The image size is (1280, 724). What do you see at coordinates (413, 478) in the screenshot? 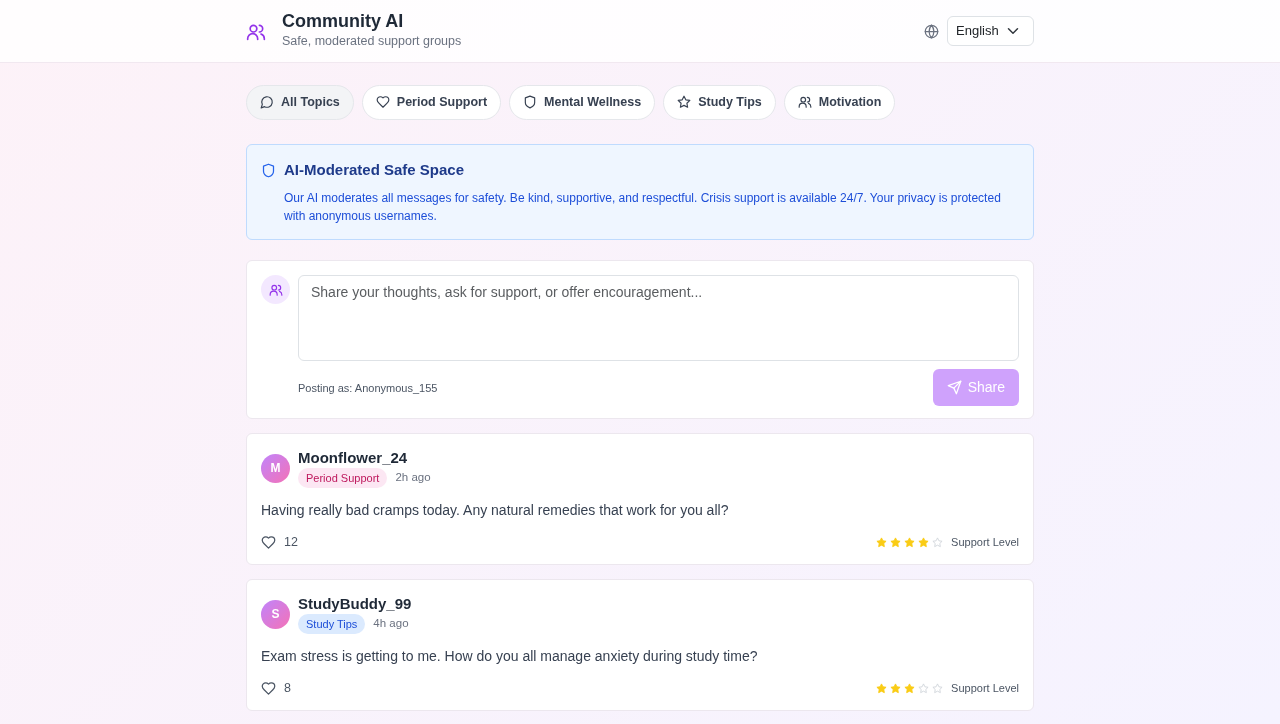
I see `post-time: 2h ago` at bounding box center [413, 478].